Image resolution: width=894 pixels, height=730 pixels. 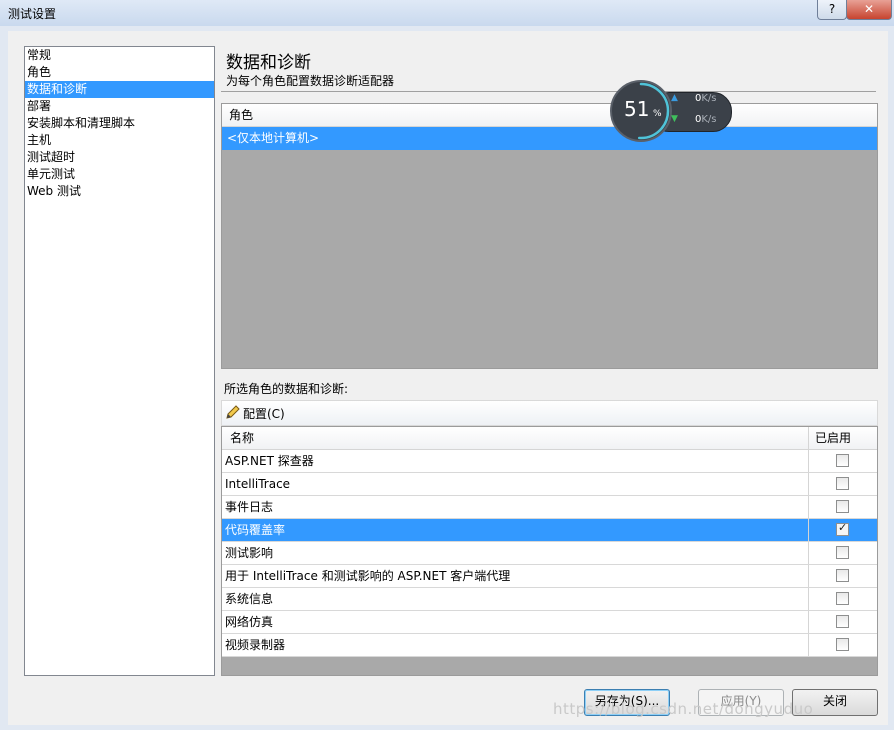 What do you see at coordinates (549, 438) in the screenshot?
I see `diagnostics-grid-header: 名称 已启用` at bounding box center [549, 438].